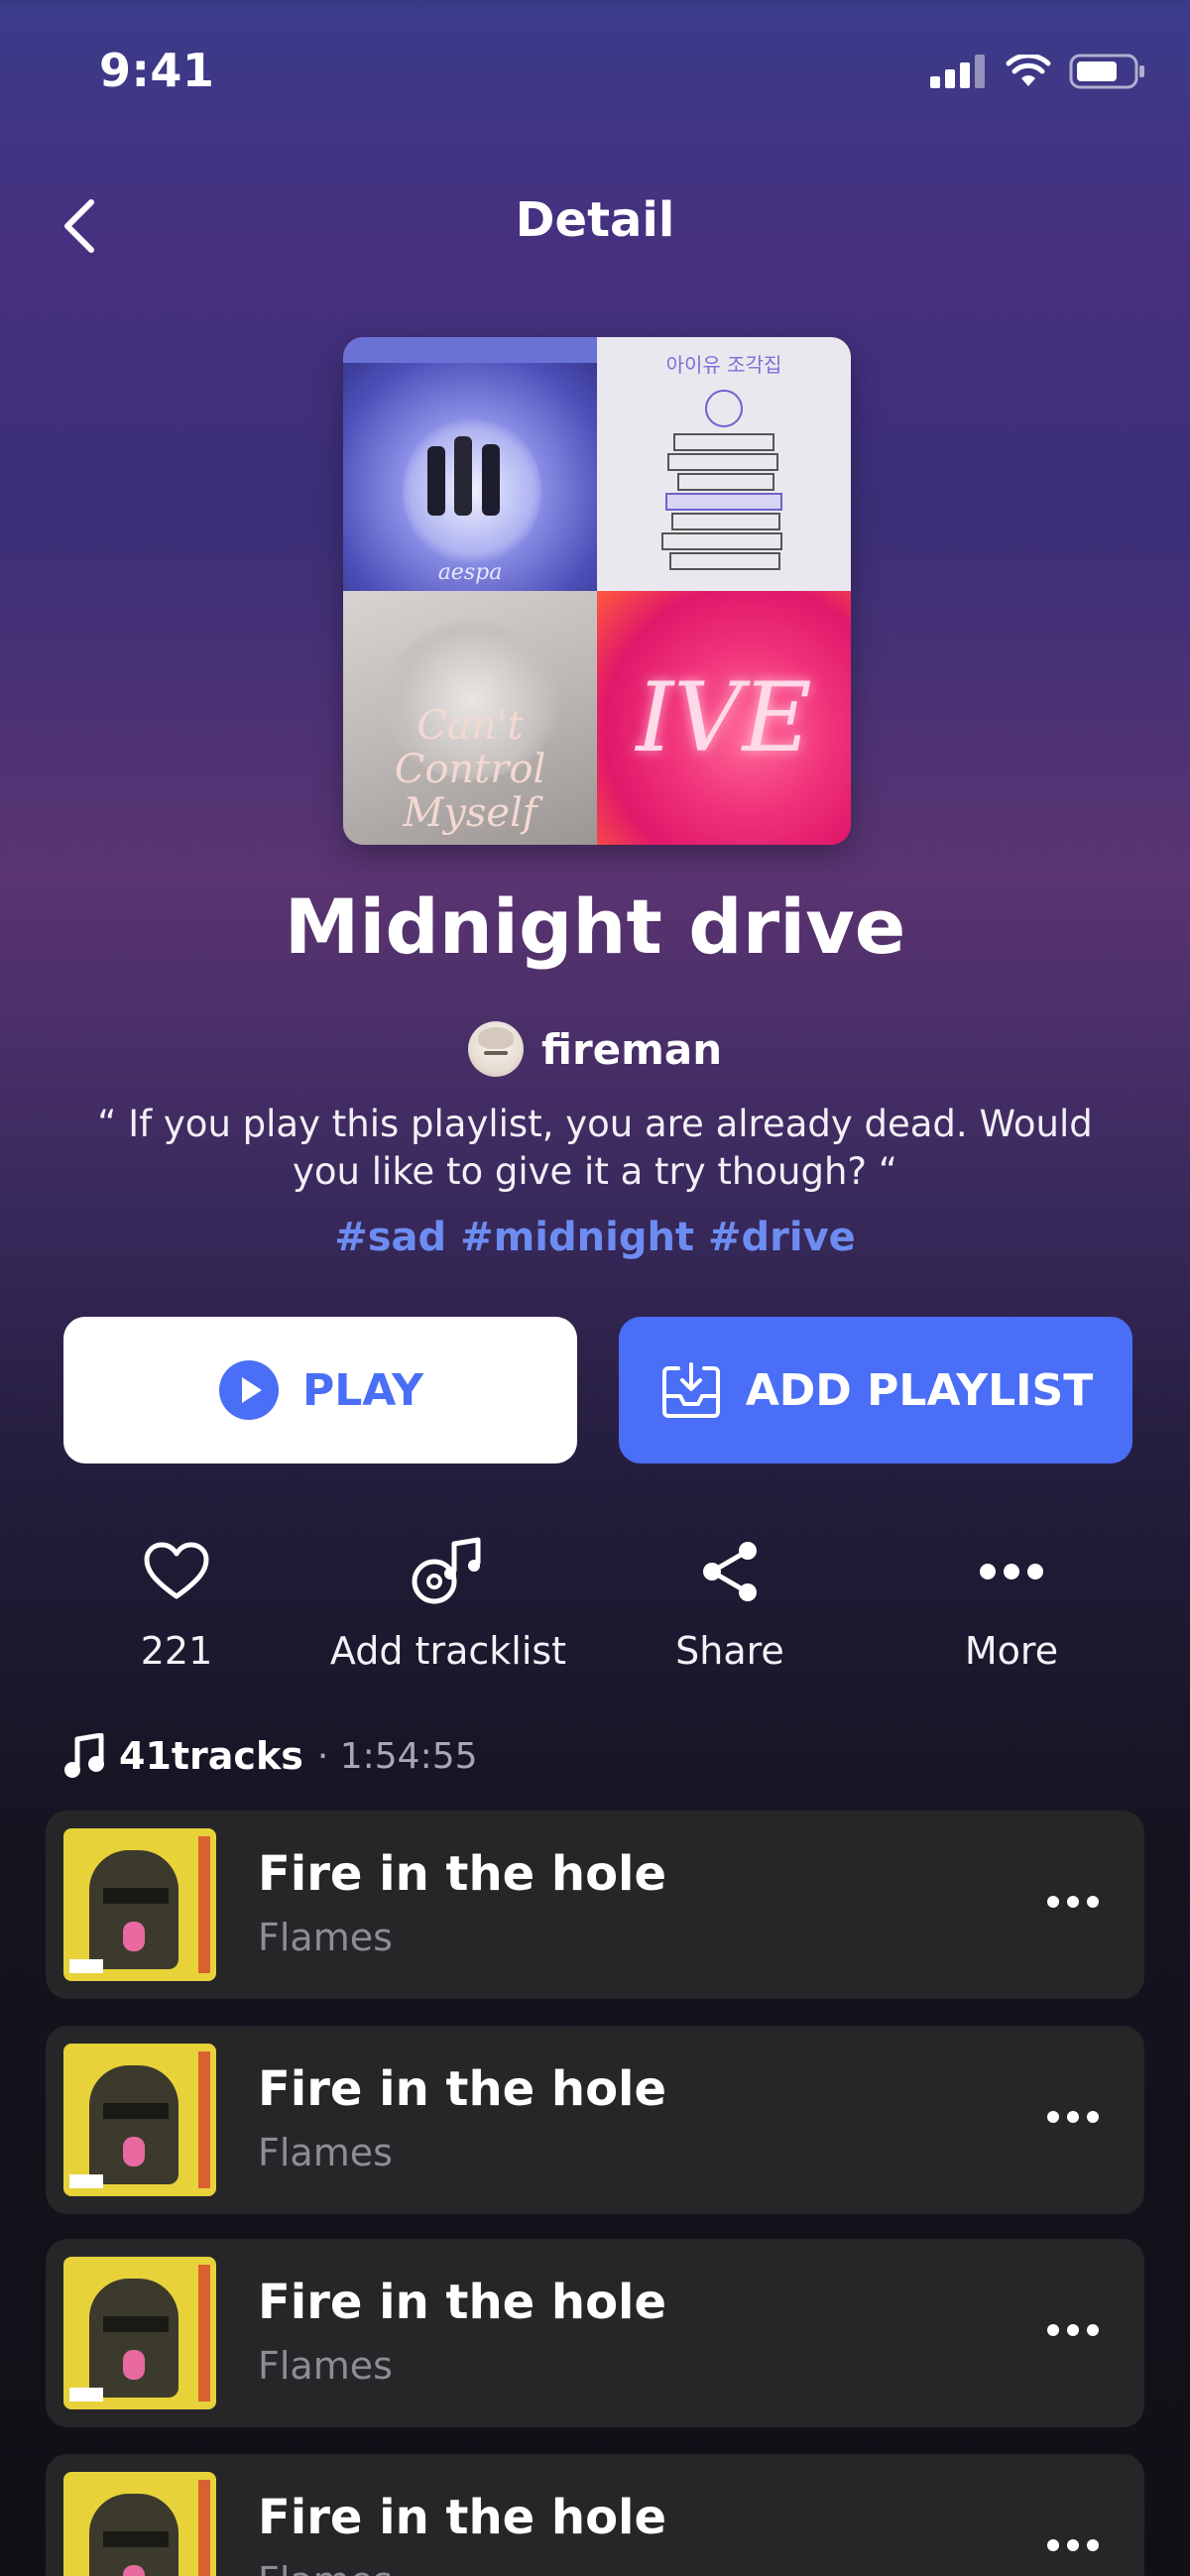  Describe the element at coordinates (176, 1603) in the screenshot. I see `like-action: 221` at that location.